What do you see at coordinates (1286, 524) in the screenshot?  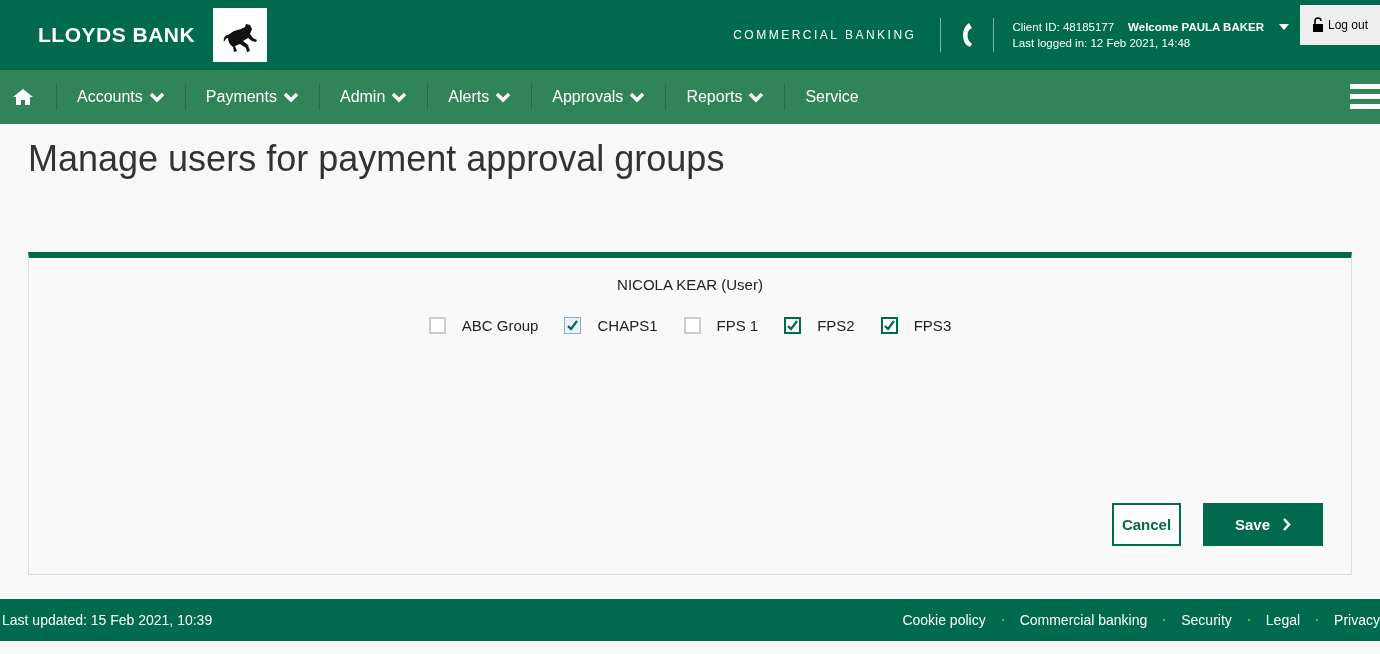 I see `chevron-right-icon` at bounding box center [1286, 524].